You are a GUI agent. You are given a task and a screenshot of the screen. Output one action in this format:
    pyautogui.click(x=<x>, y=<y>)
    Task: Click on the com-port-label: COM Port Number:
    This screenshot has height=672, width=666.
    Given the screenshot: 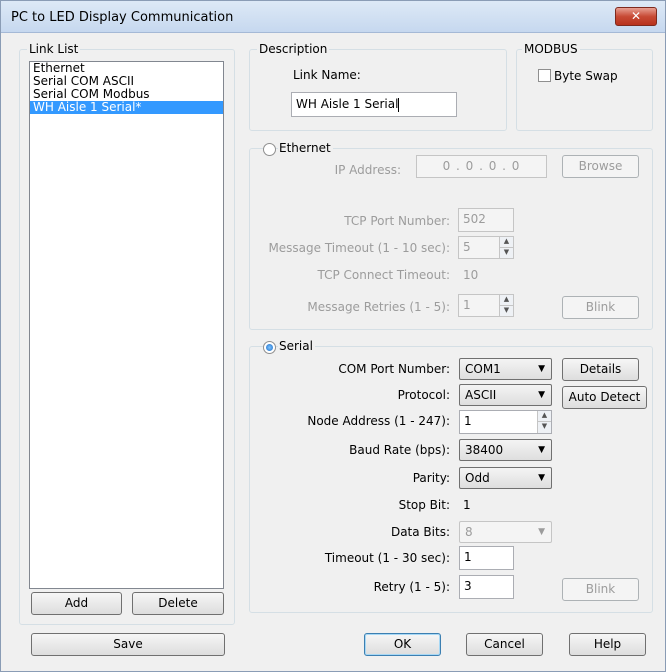 What is the action you would take?
    pyautogui.click(x=394, y=369)
    